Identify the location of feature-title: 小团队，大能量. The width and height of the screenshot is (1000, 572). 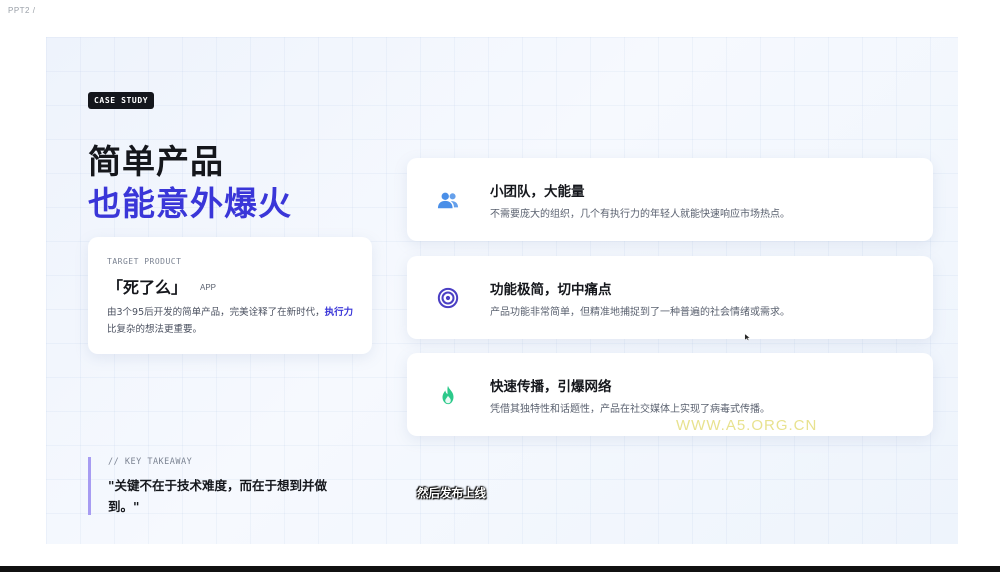
(537, 192).